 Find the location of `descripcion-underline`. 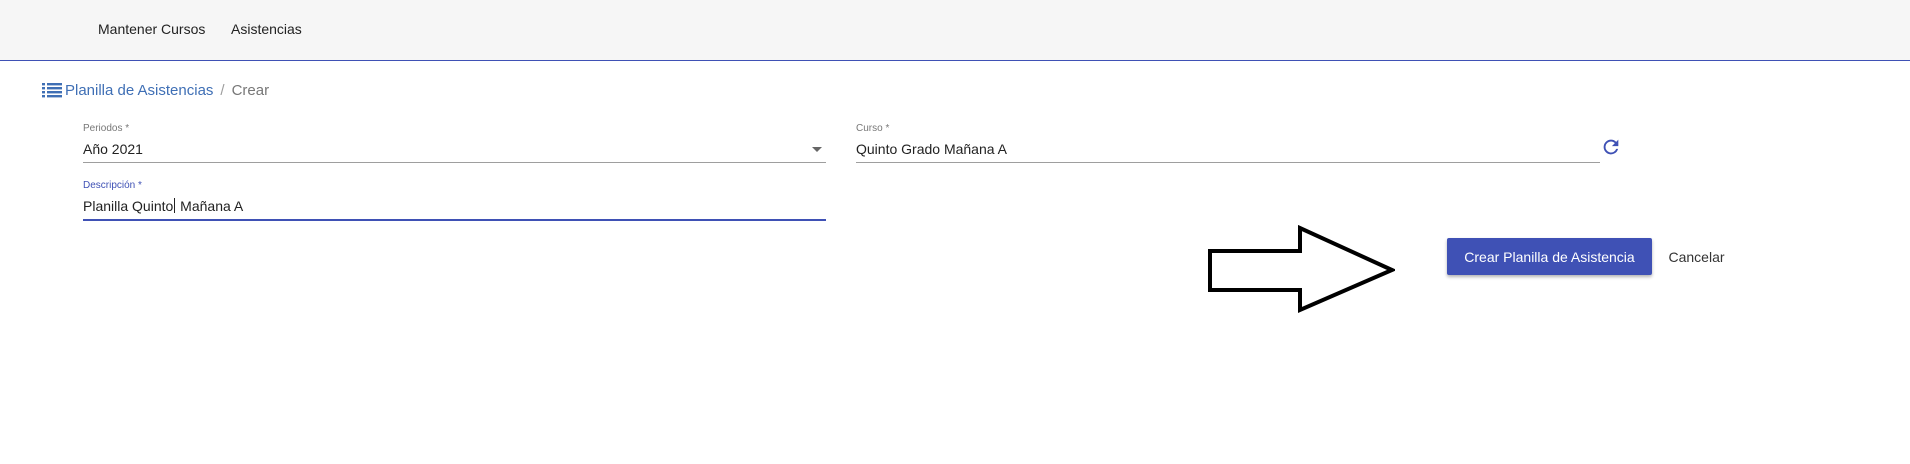

descripcion-underline is located at coordinates (454, 220).